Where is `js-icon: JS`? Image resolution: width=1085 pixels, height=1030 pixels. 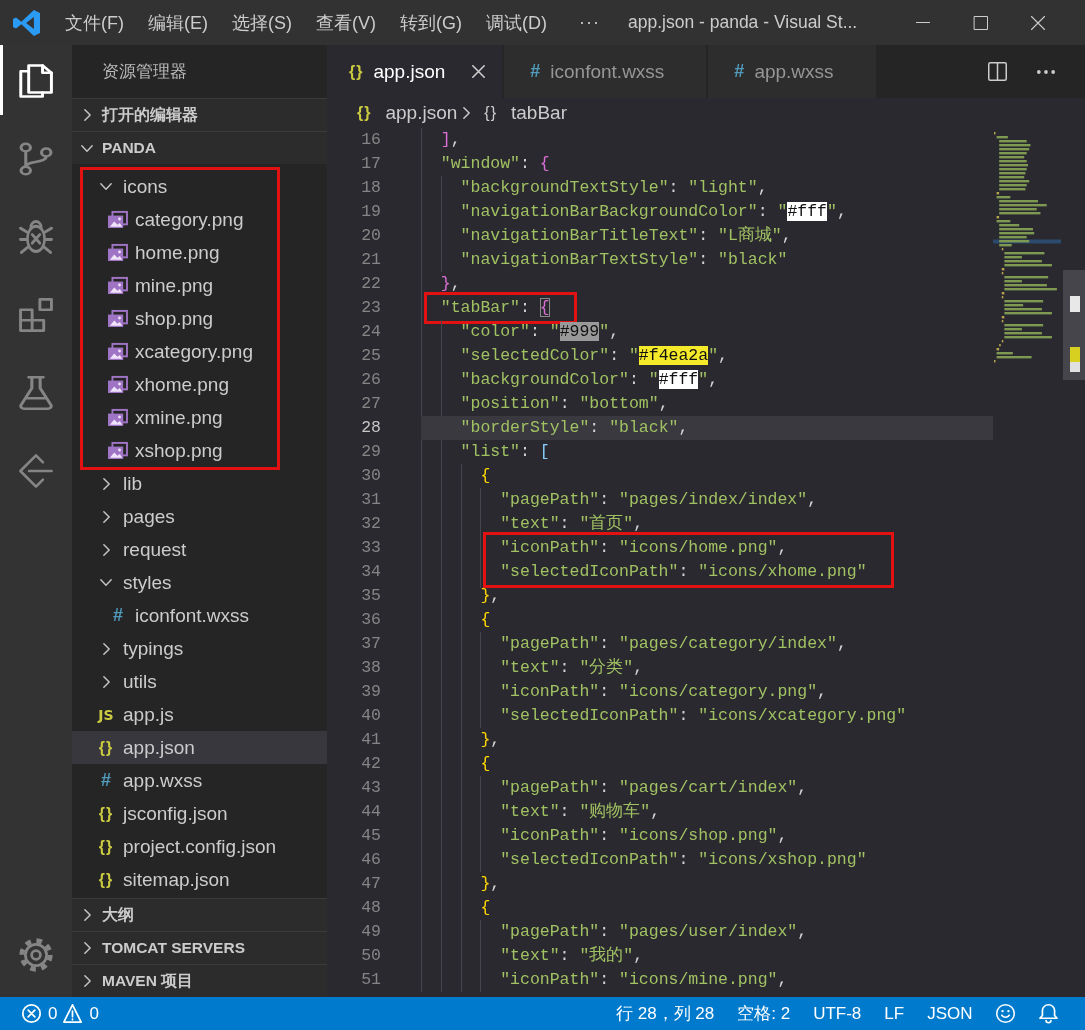 js-icon: JS is located at coordinates (106, 714).